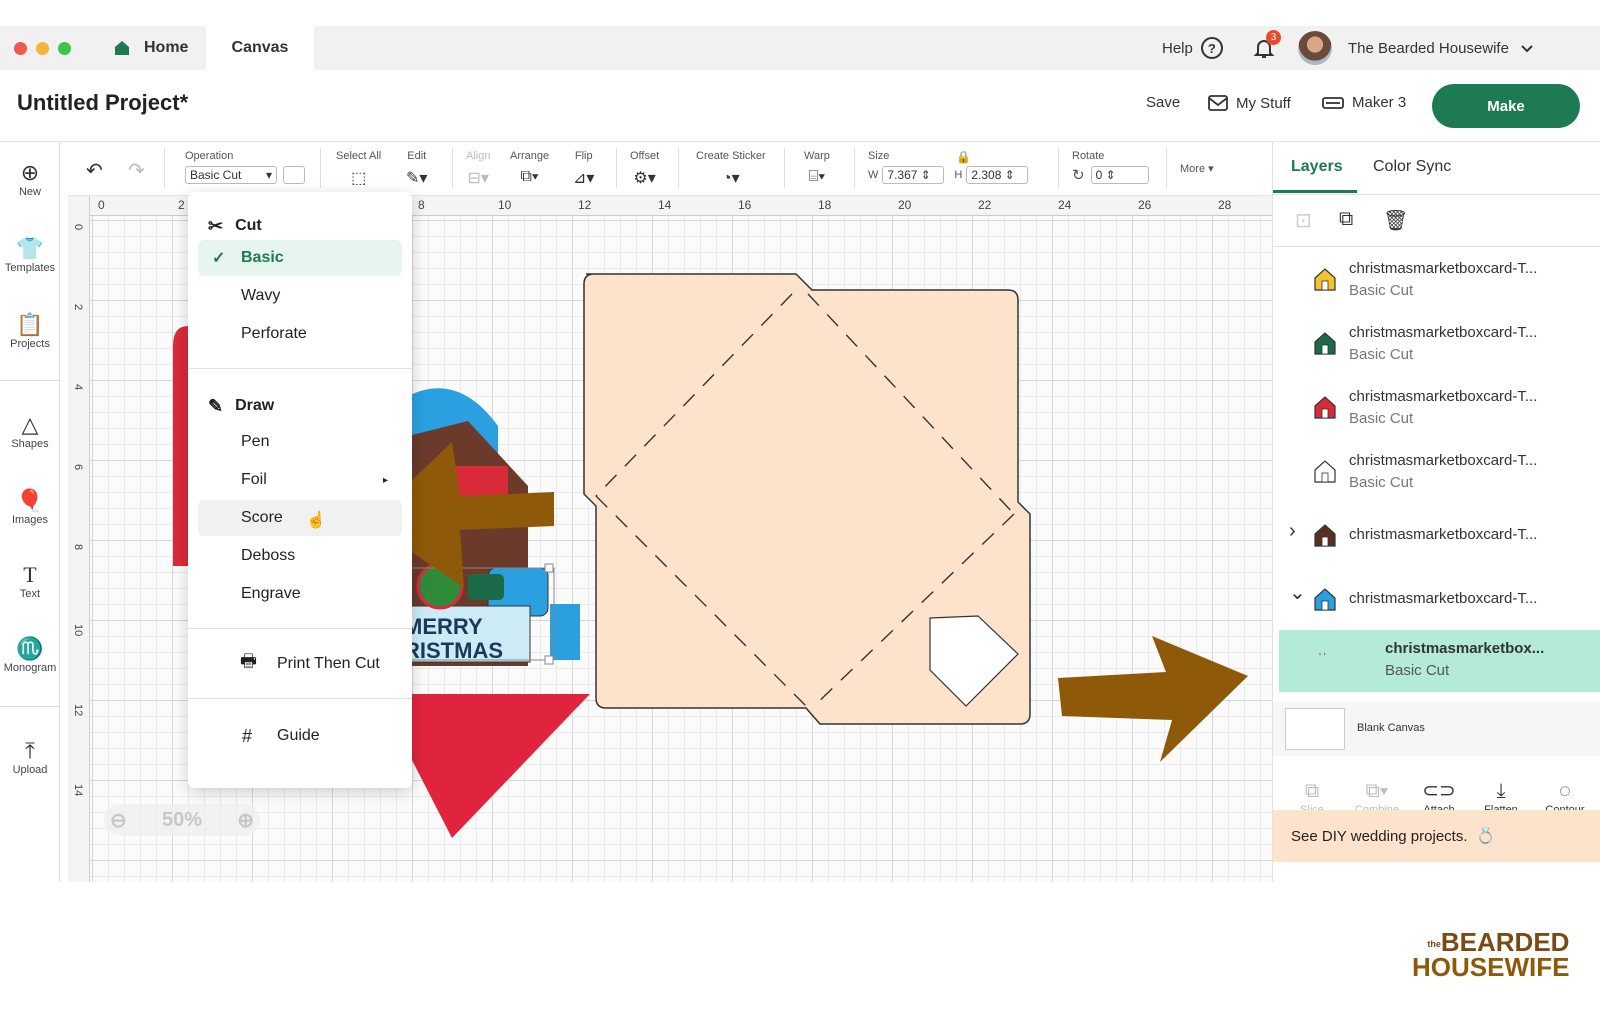  Describe the element at coordinates (30, 507) in the screenshot. I see `rail-images: 🎈 Images` at that location.